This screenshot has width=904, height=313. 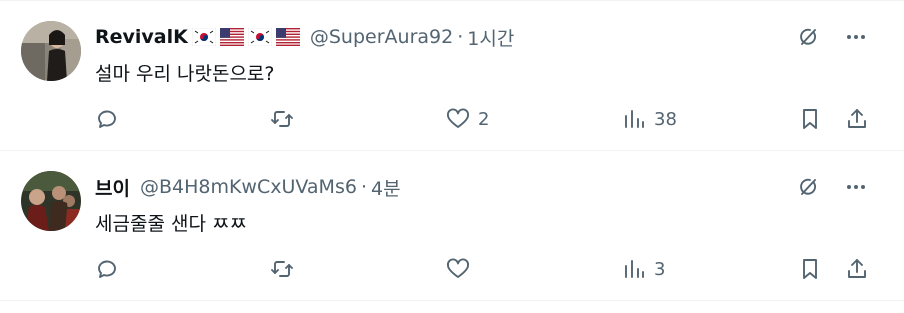 What do you see at coordinates (452, 300) in the screenshot?
I see `divider` at bounding box center [452, 300].